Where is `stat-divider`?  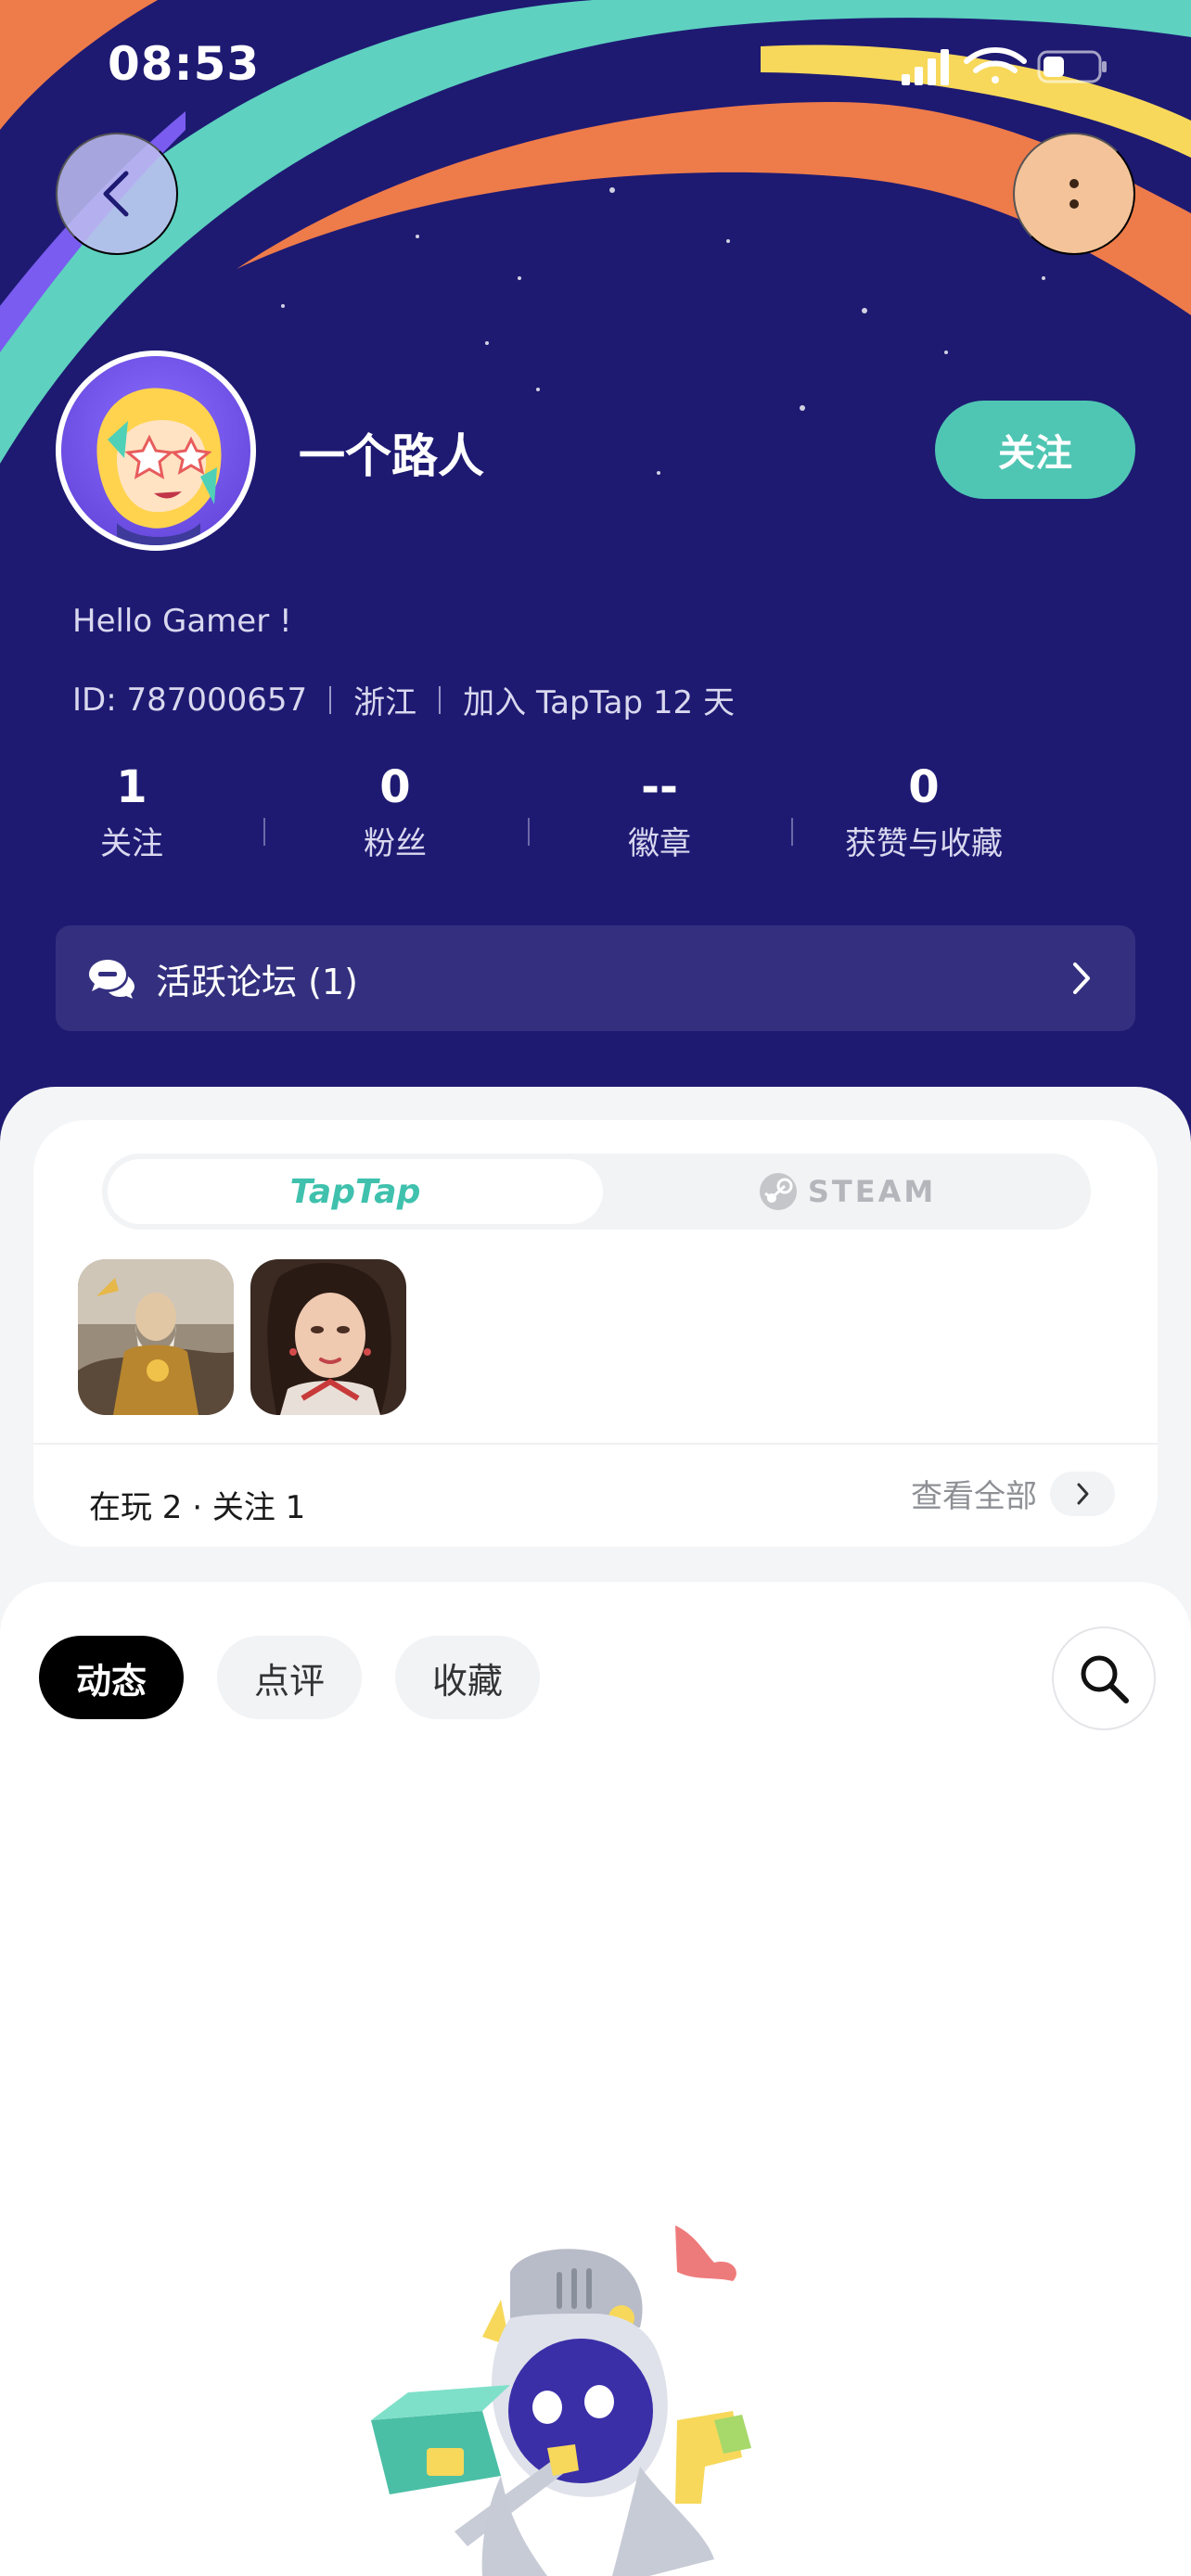 stat-divider is located at coordinates (792, 832).